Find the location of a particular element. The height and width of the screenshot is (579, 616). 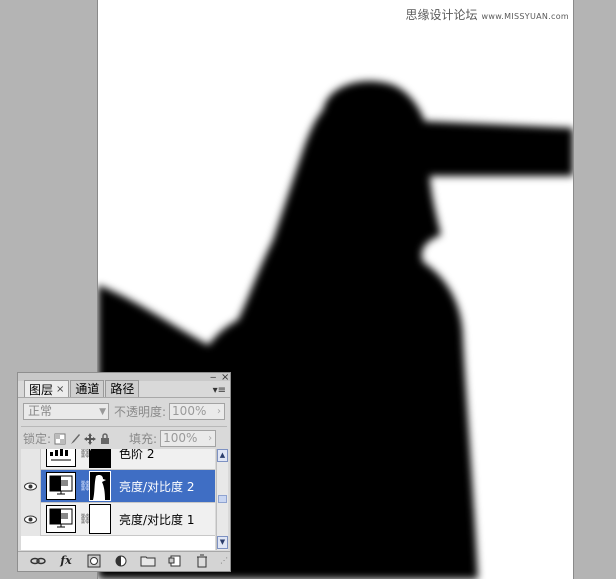

watermark: 思缘设计论坛 www.MISSYUAN.com is located at coordinates (488, 14).